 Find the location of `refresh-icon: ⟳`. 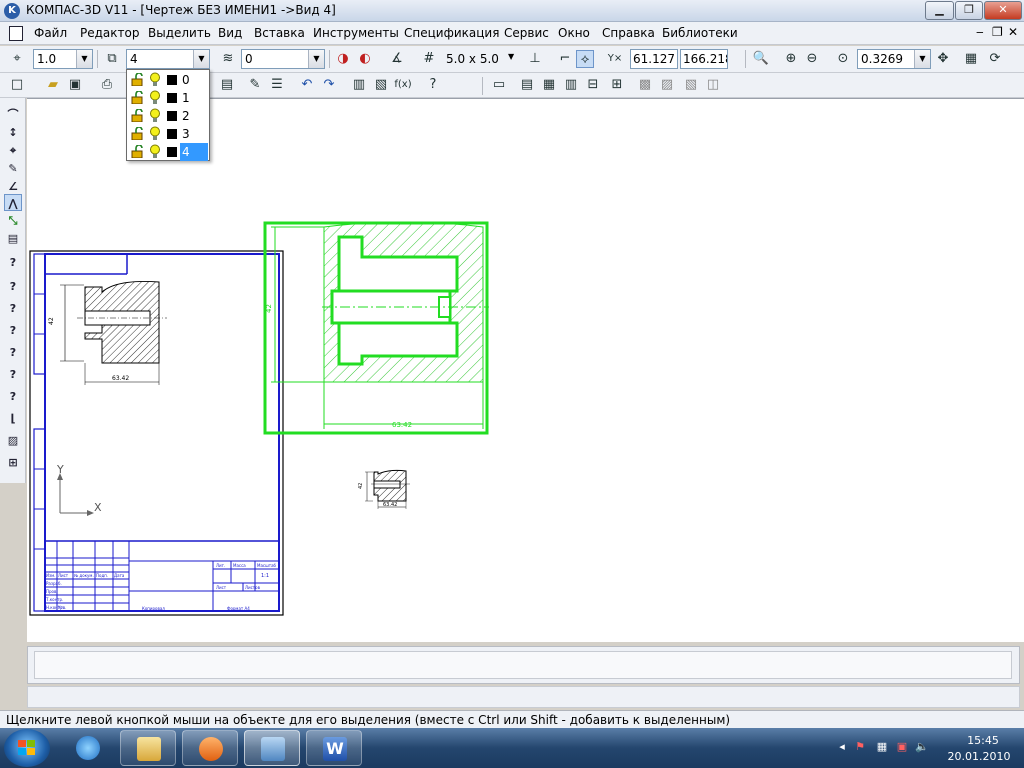

refresh-icon: ⟳ is located at coordinates (995, 59).